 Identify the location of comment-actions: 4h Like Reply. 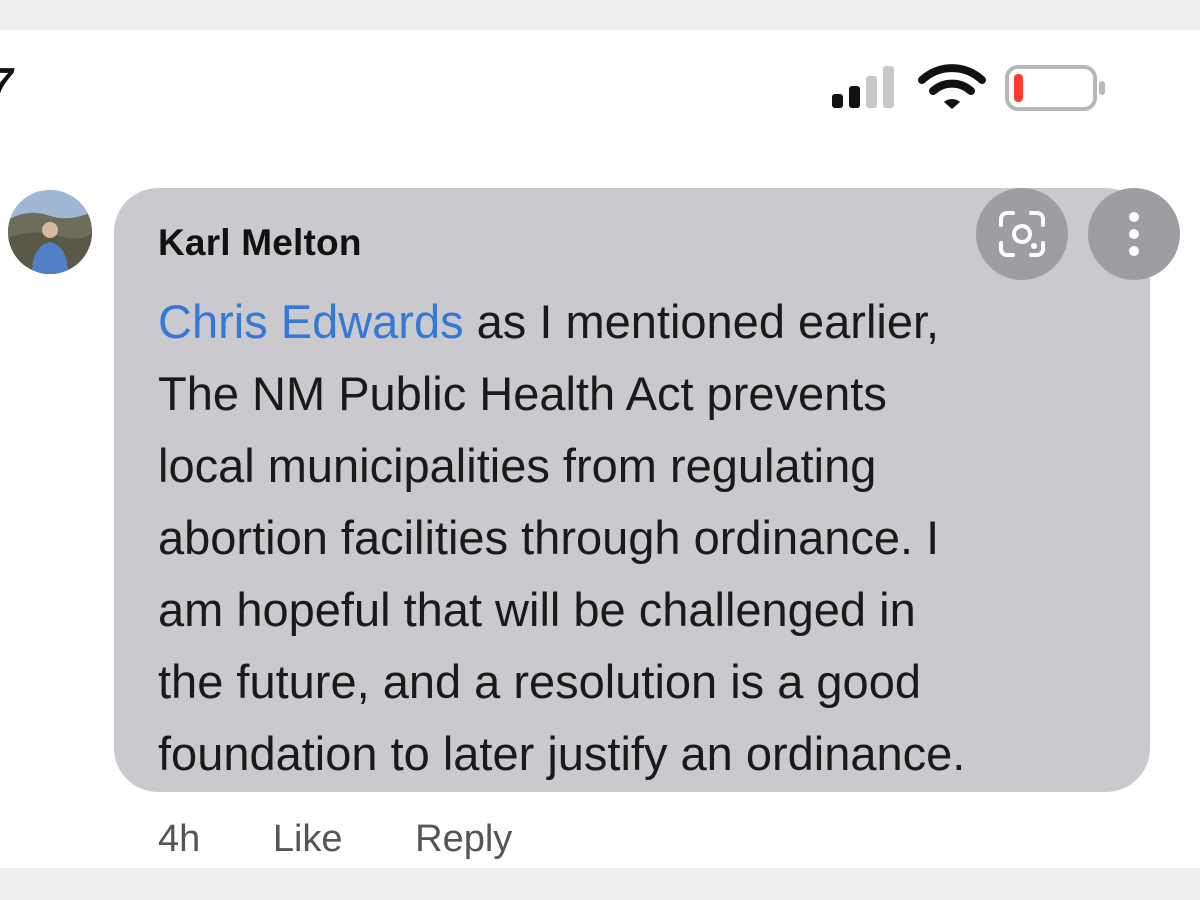
(366, 839).